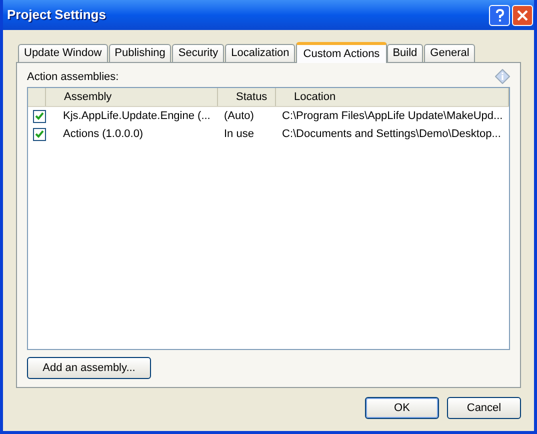 The height and width of the screenshot is (434, 537). I want to click on tab: Custom Actions, so click(341, 52).